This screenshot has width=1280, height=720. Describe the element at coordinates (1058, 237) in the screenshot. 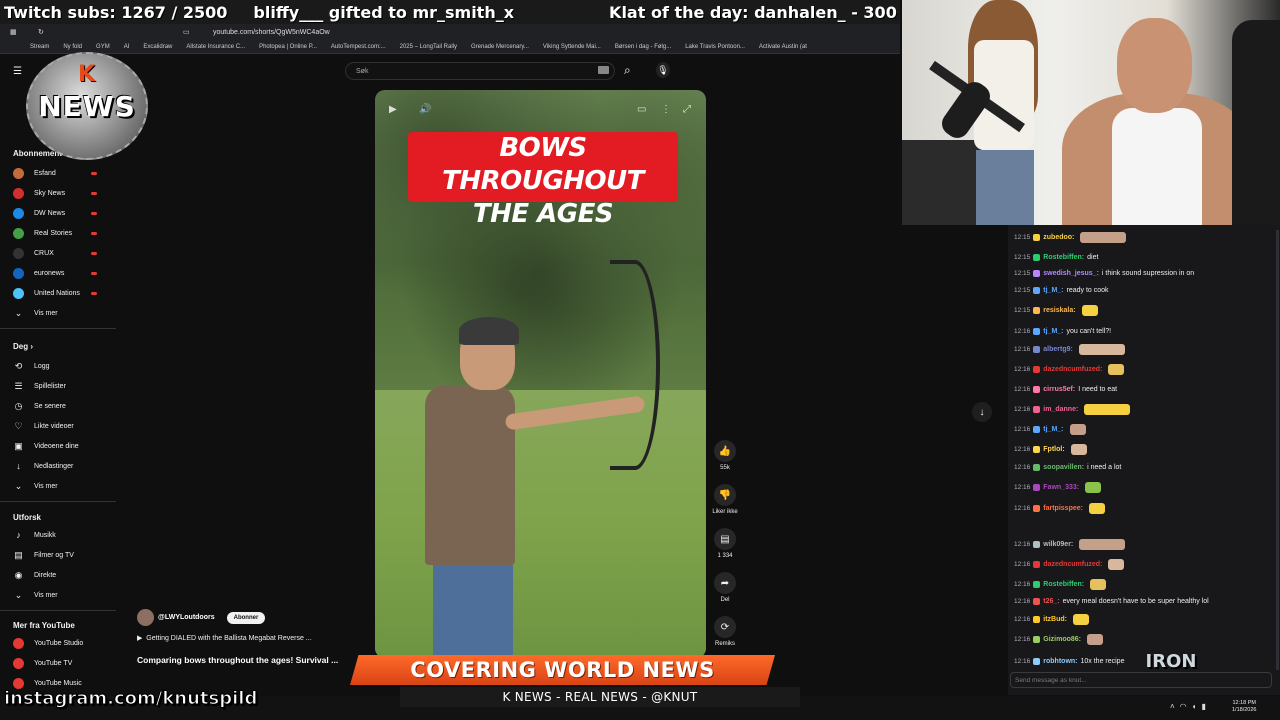

I see `chat-username: zubedoo:` at that location.